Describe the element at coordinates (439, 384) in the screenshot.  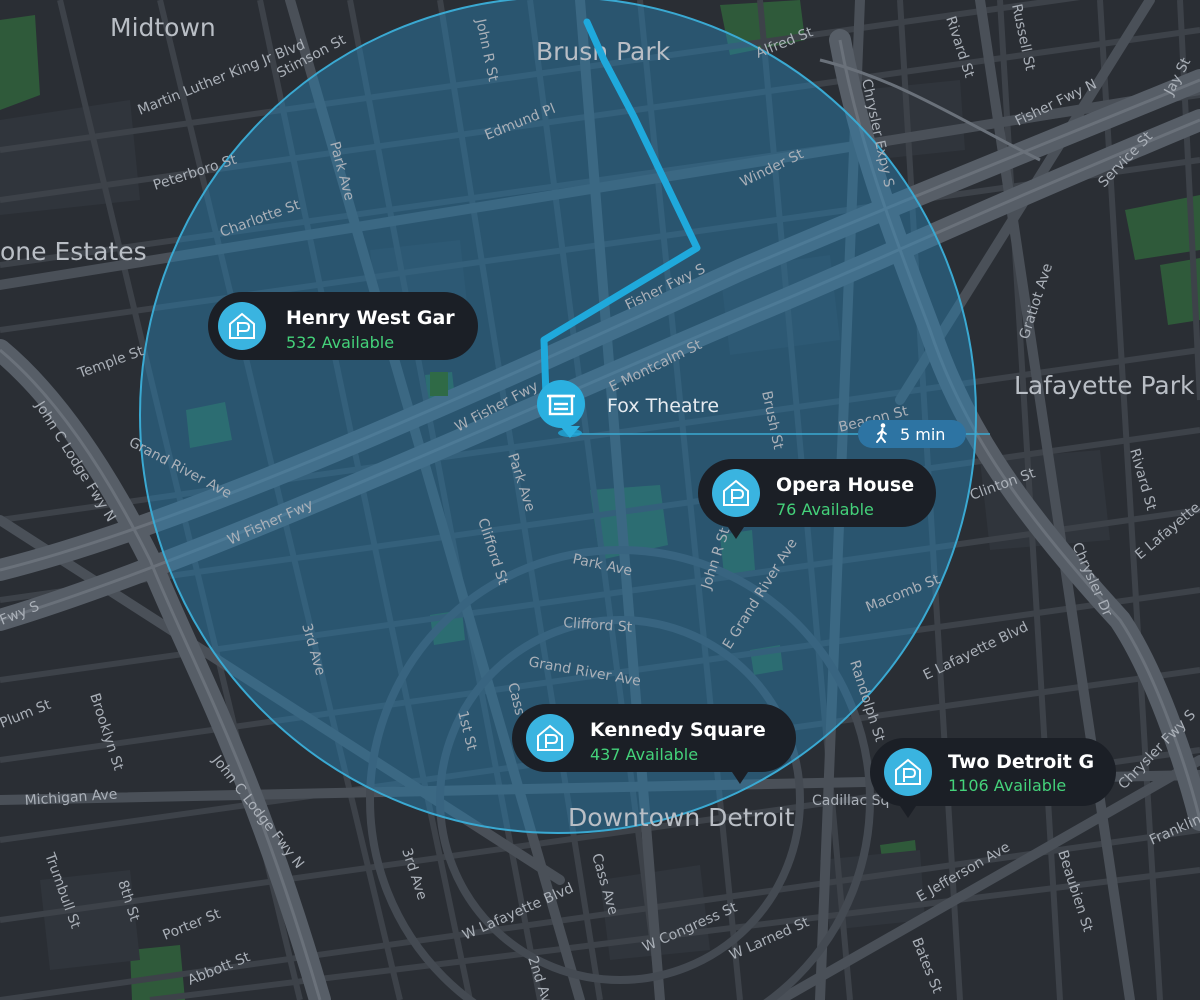
I see `garage-building-marker` at that location.